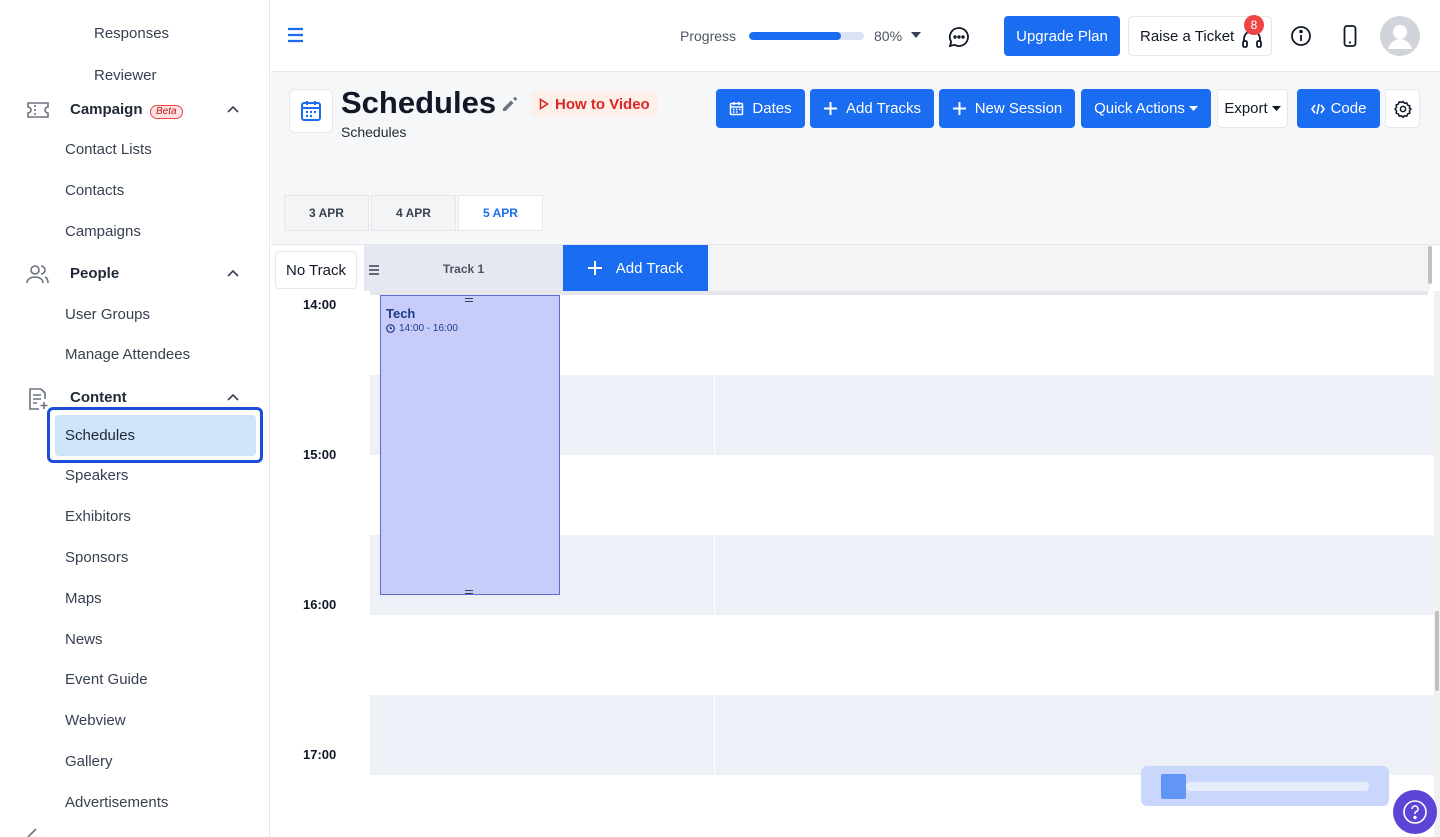 This screenshot has width=1440, height=837. I want to click on page-title: Schedules, so click(419, 102).